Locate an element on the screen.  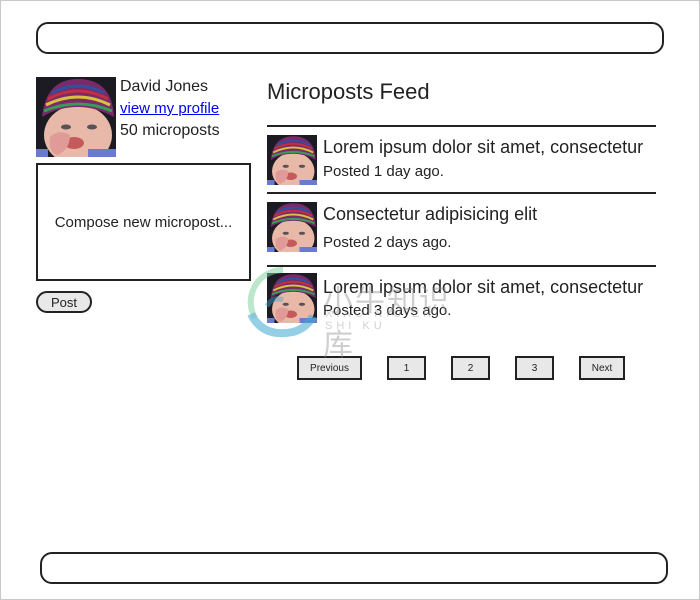
header-bar is located at coordinates (350, 38).